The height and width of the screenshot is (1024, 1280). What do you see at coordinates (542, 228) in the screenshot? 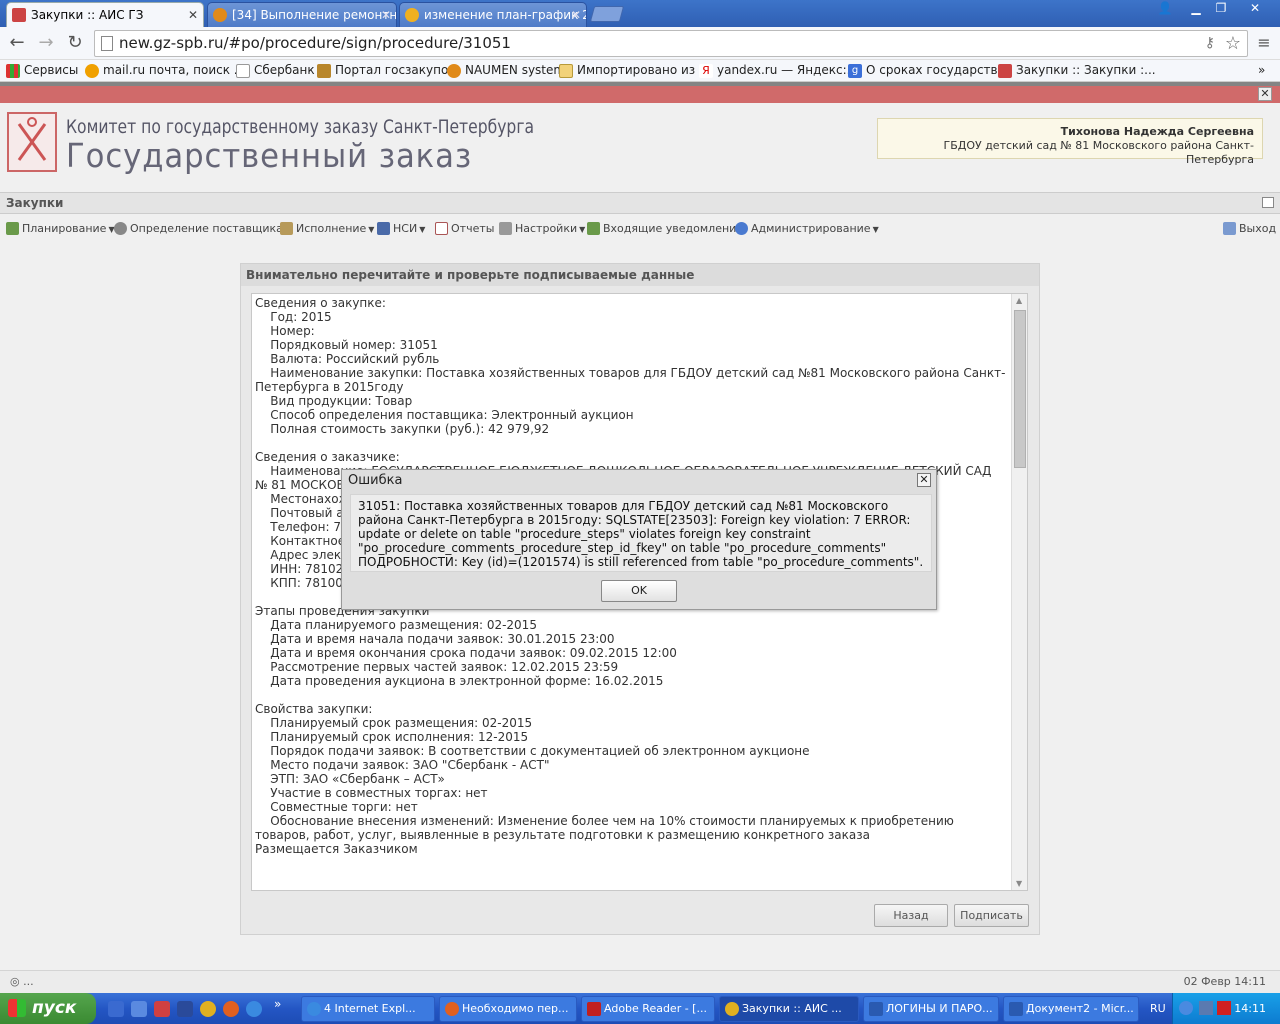
I see `menu-settings: Настройки ▼` at bounding box center [542, 228].